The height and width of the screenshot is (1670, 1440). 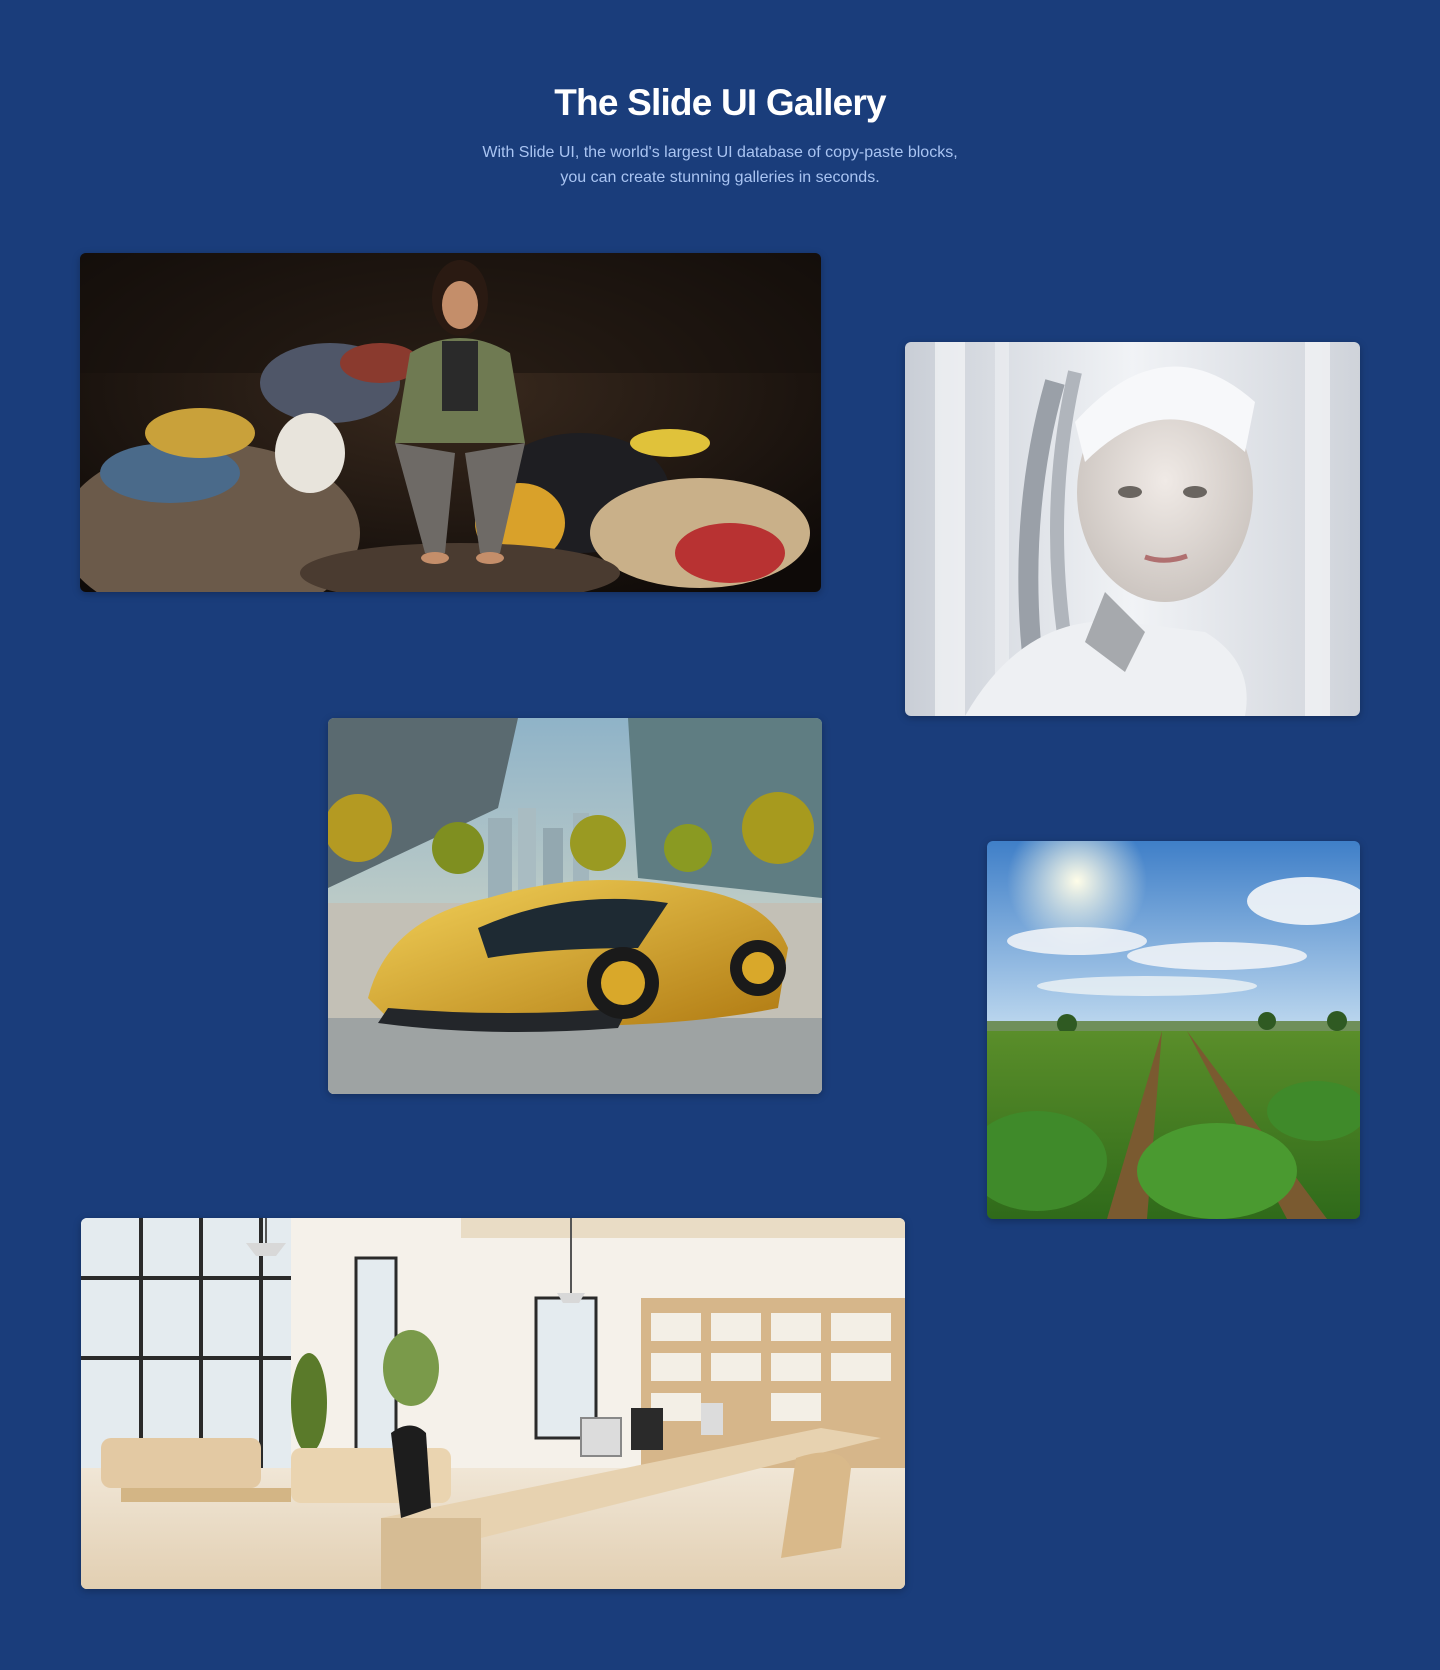 I want to click on page-title: The Slide UI Gallery, so click(x=720, y=102).